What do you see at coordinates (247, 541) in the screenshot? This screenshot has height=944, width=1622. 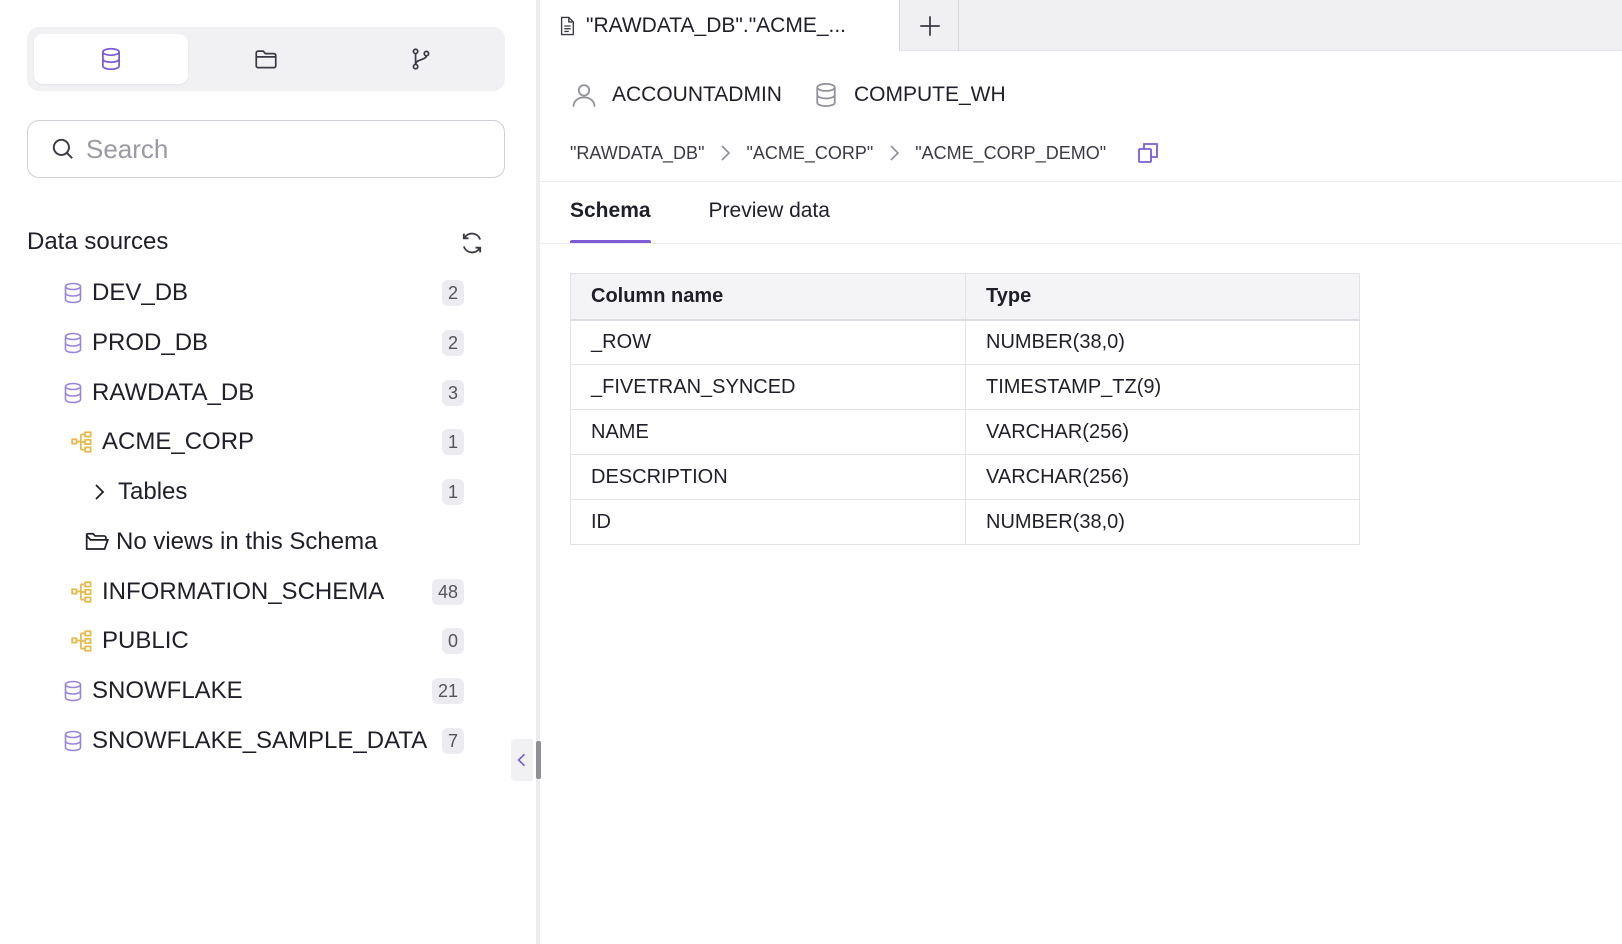 I see `tree-item-label: No views in this Schema` at bounding box center [247, 541].